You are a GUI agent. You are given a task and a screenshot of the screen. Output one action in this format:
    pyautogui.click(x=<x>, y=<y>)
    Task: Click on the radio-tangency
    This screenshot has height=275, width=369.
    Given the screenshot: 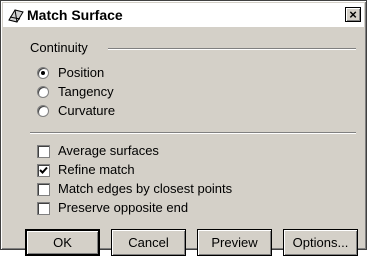 What is the action you would take?
    pyautogui.click(x=43, y=92)
    